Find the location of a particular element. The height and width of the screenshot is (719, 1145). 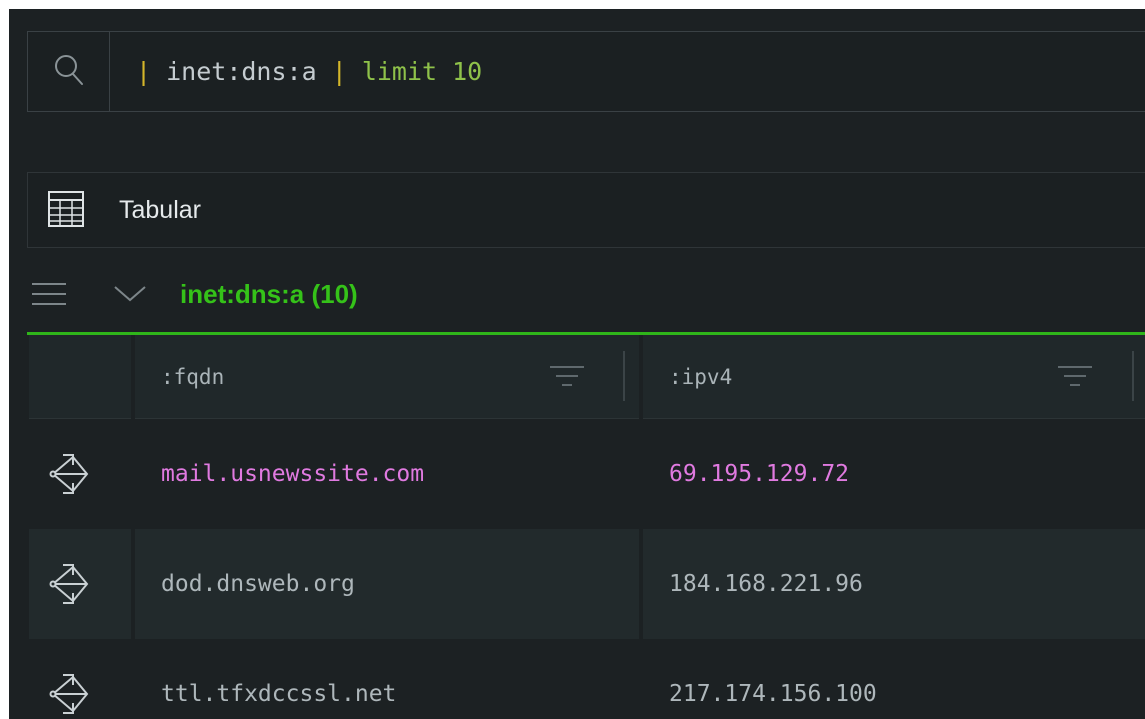

ipv4-value: 217.174.156.100 is located at coordinates (773, 679).